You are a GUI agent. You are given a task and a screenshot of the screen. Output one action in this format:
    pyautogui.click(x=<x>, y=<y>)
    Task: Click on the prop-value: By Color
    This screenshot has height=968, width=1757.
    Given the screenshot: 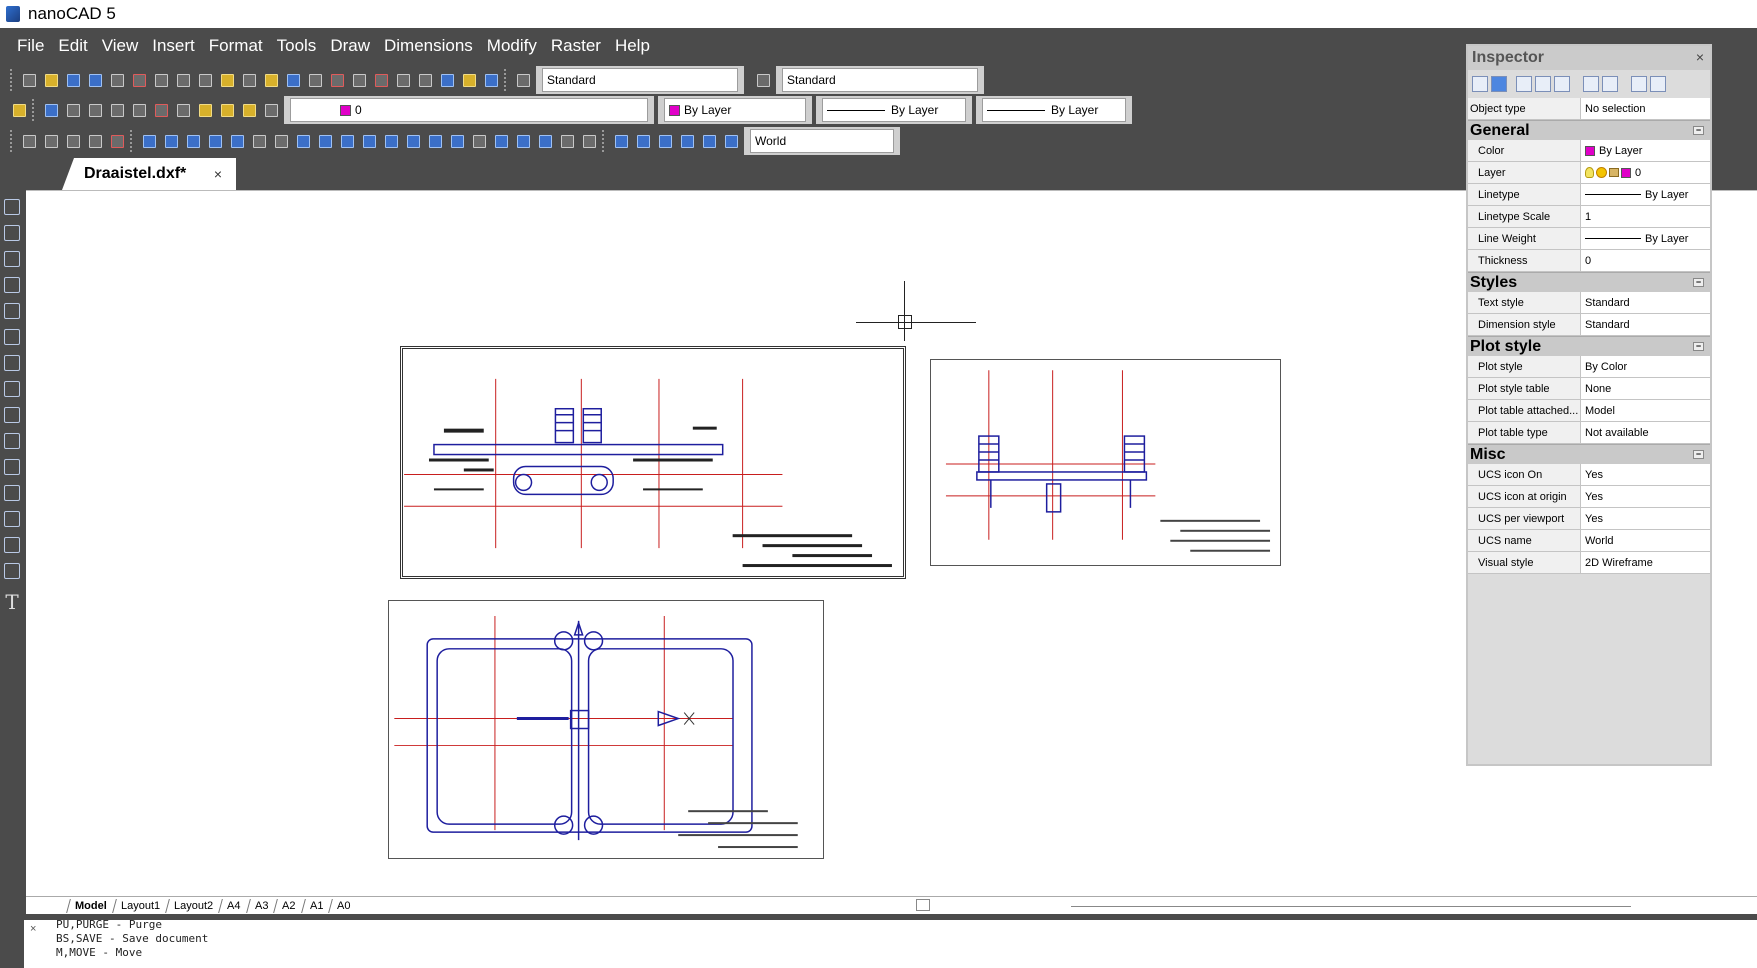 What is the action you would take?
    pyautogui.click(x=1645, y=366)
    